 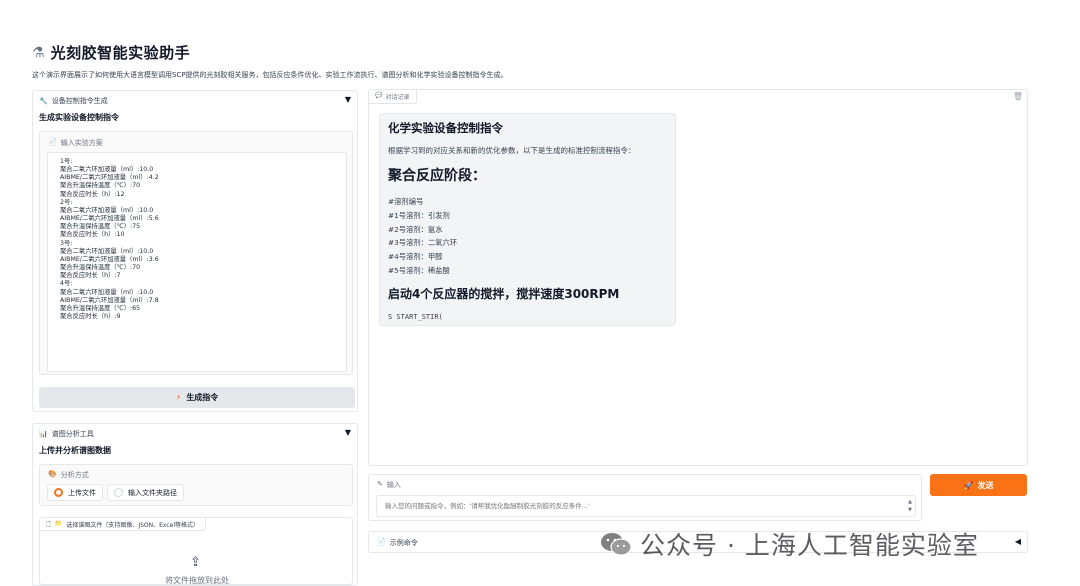 I want to click on analysis-method-label-text: 分析方式, so click(x=74, y=475).